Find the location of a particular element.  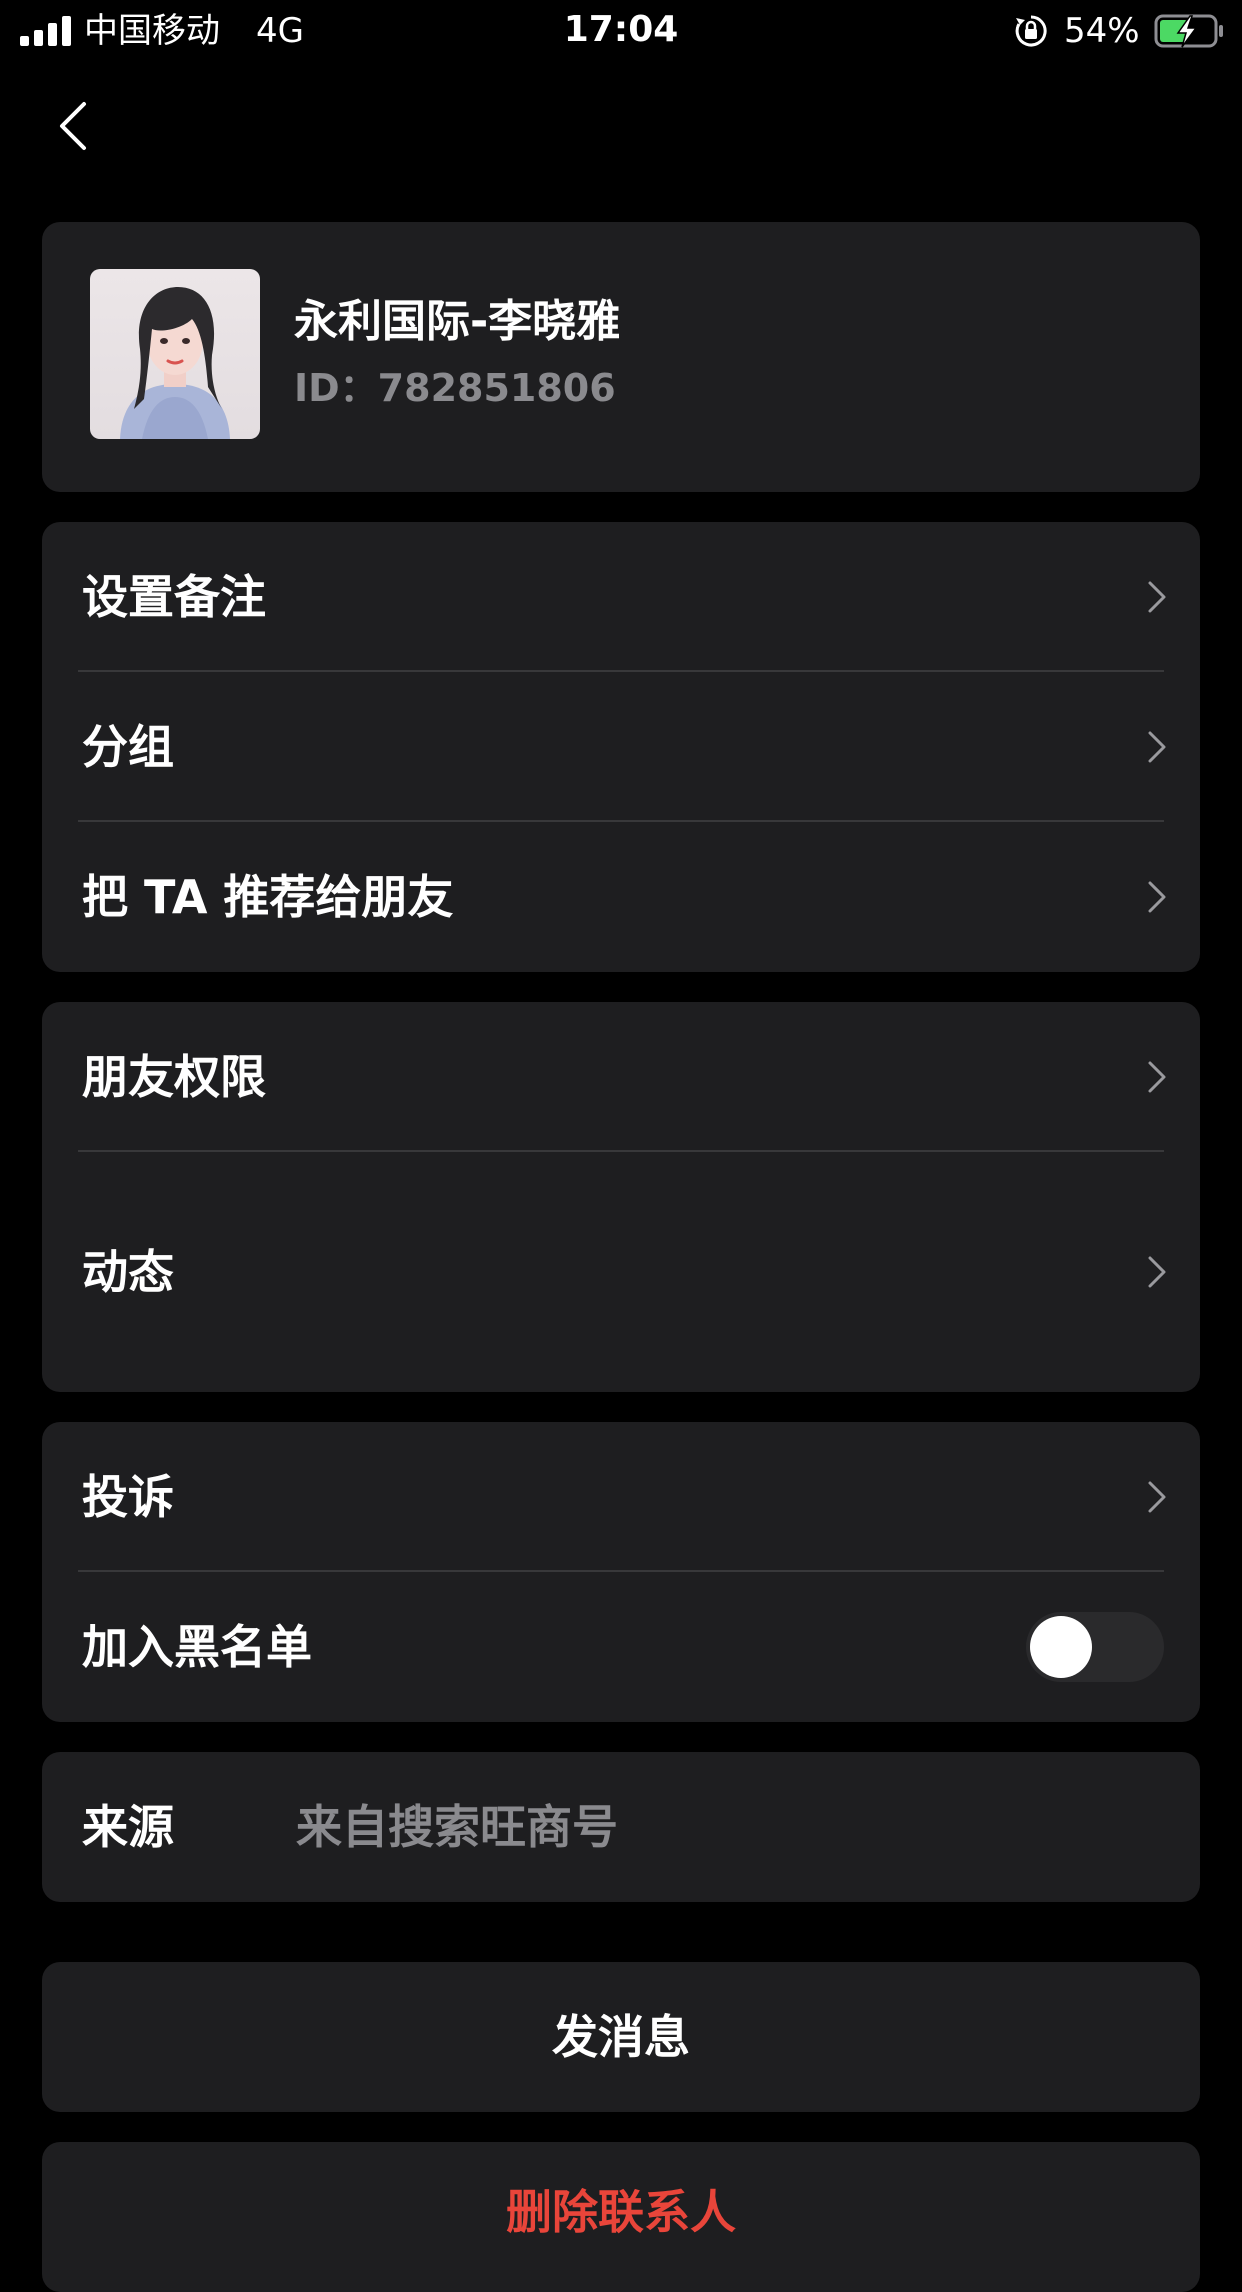

recommend-to-friend-row: 把 TA 推荐给朋友 is located at coordinates (621, 897).